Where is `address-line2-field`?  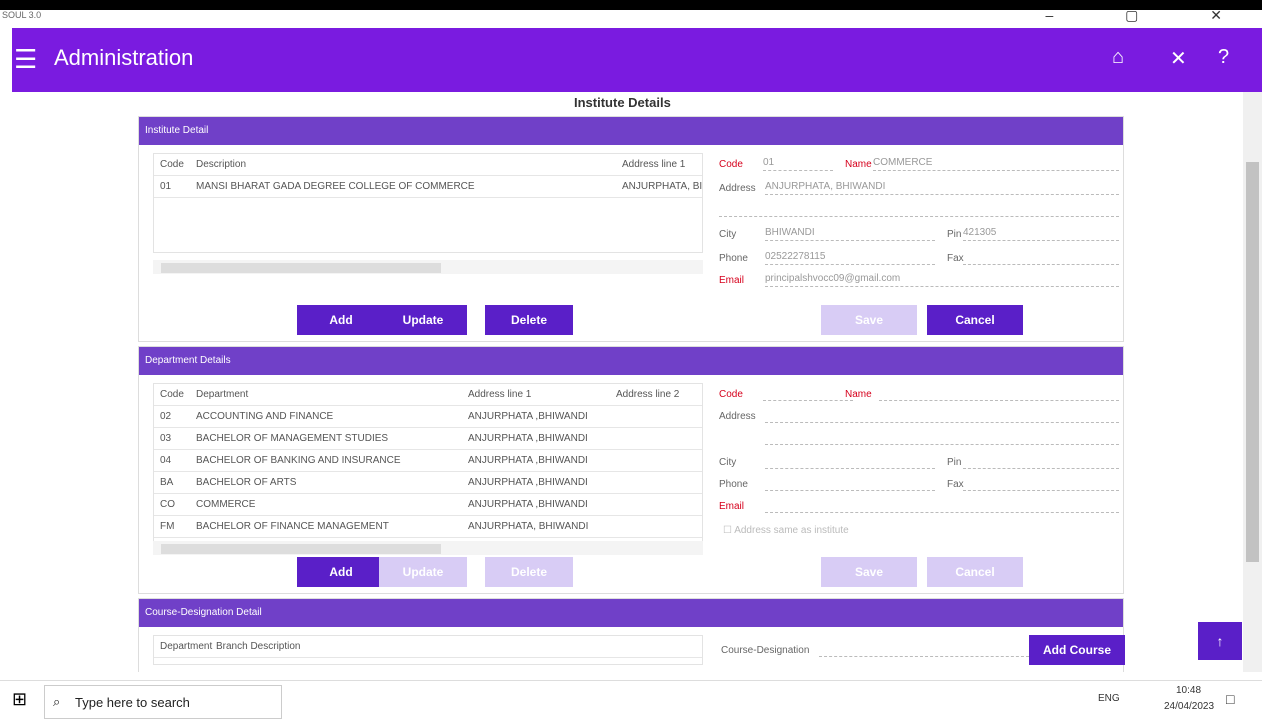 address-line2-field is located at coordinates (919, 210).